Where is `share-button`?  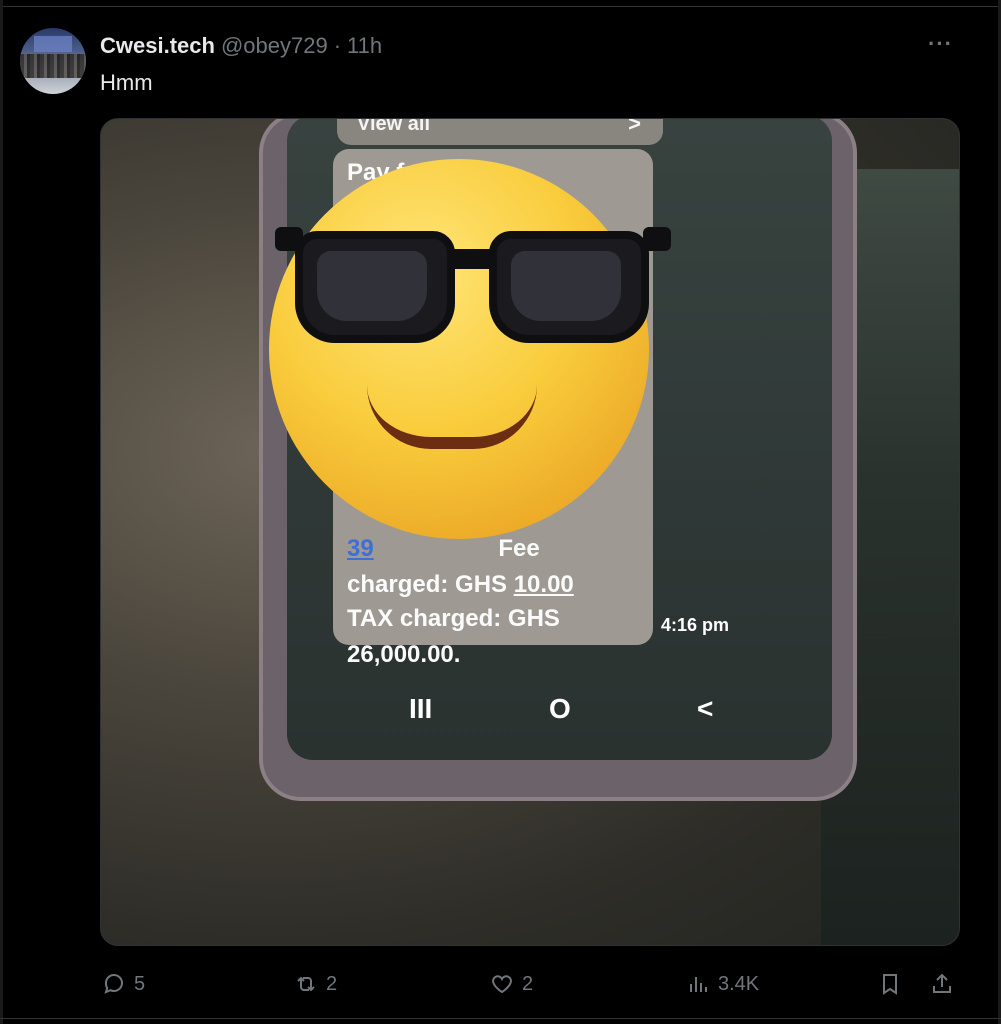 share-button is located at coordinates (942, 984).